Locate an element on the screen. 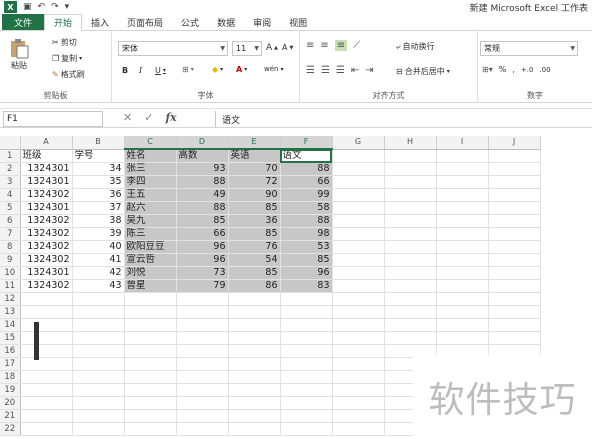 The image size is (592, 439). cell: 98 is located at coordinates (306, 234).